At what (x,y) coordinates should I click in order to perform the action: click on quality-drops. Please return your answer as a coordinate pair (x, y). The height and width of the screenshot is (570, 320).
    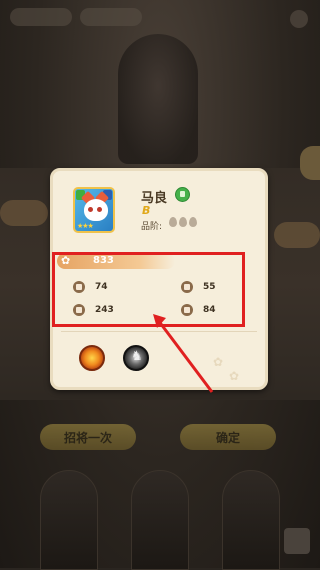
    Looking at the image, I should click on (183, 222).